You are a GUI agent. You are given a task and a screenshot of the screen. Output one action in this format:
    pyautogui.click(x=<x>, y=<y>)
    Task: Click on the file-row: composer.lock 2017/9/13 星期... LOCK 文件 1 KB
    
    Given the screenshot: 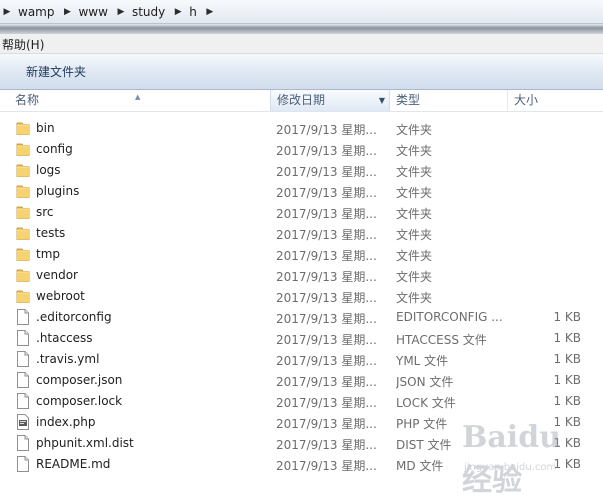 What is the action you would take?
    pyautogui.click(x=301, y=401)
    